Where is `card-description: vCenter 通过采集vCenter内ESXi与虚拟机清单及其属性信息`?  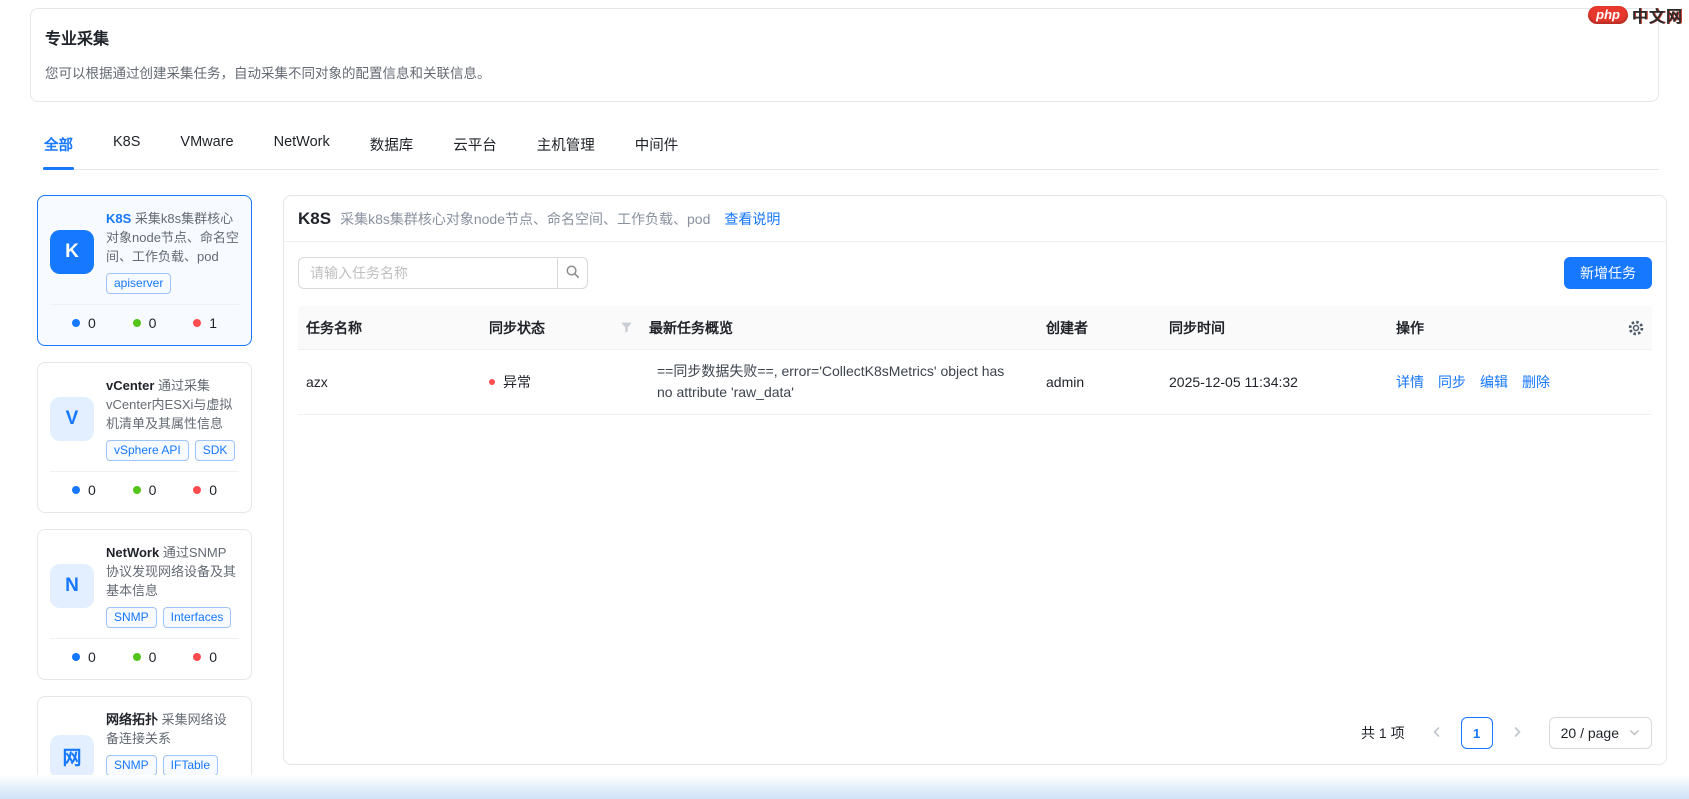
card-description: vCenter 通过采集vCenter内ESXi与虚拟机清单及其属性信息 is located at coordinates (172, 404).